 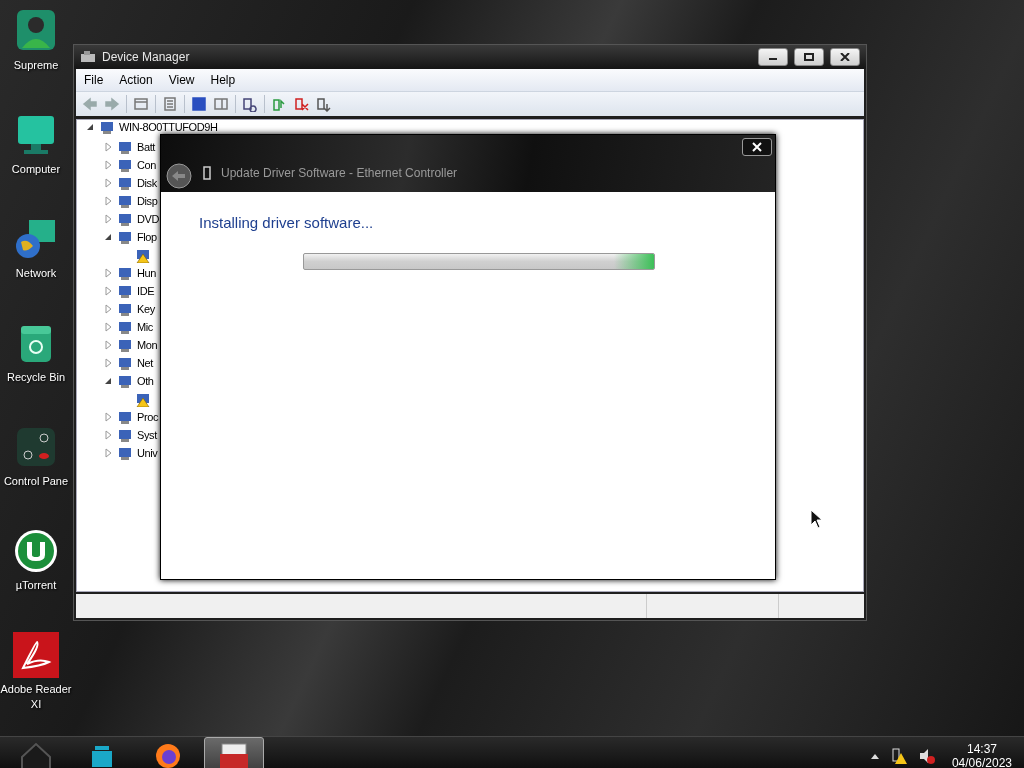 What do you see at coordinates (147, 237) in the screenshot?
I see `tree-item: Flop` at bounding box center [147, 237].